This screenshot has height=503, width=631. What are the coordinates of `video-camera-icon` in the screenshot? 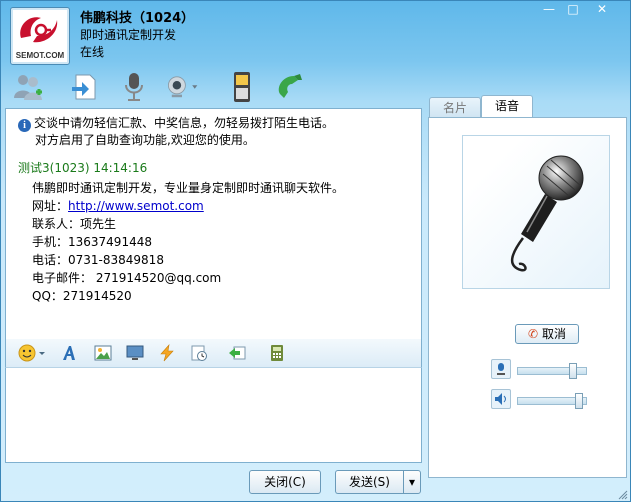 It's located at (182, 87).